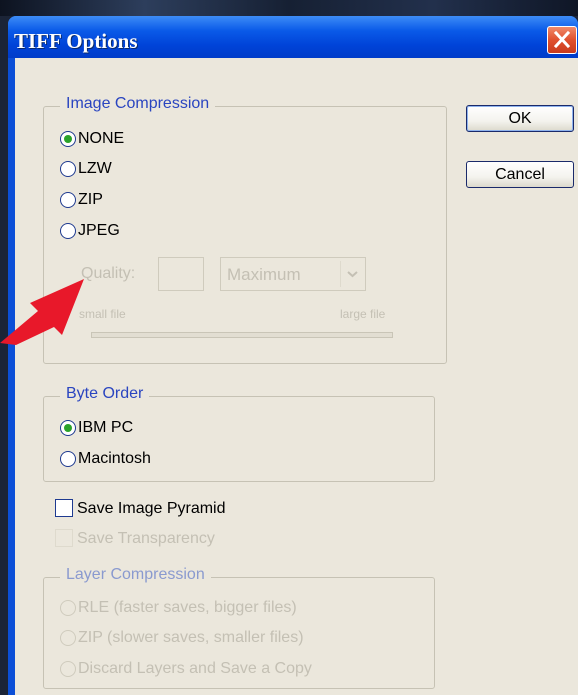  Describe the element at coordinates (76, 41) in the screenshot. I see `dialog-title: TIFF Options` at that location.